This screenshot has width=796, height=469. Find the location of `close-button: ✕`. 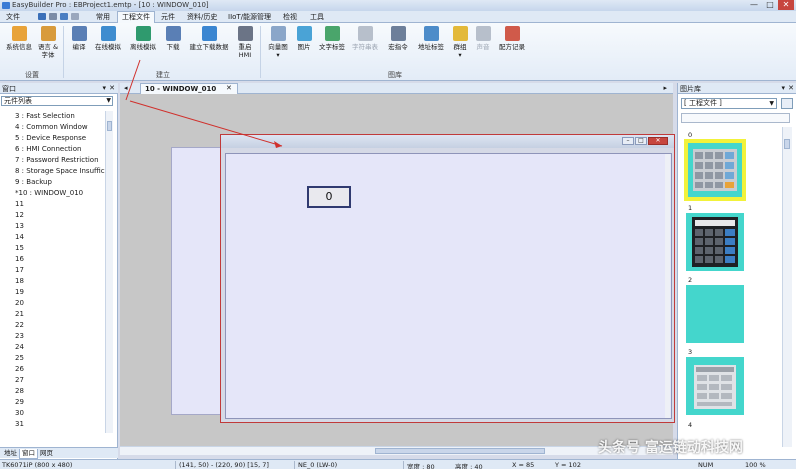

close-button: ✕ is located at coordinates (786, 5).